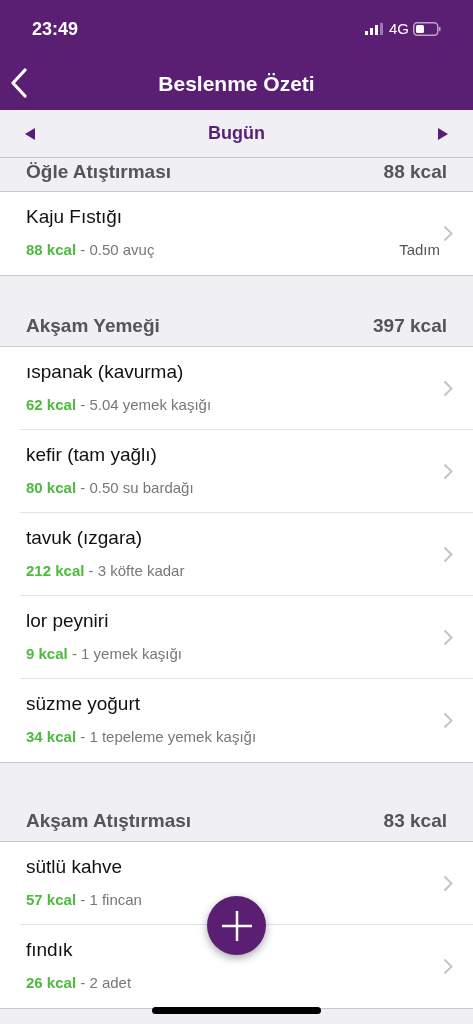 The height and width of the screenshot is (1024, 473). What do you see at coordinates (109, 820) in the screenshot?
I see `meal-title: Akşam Atıştırması` at bounding box center [109, 820].